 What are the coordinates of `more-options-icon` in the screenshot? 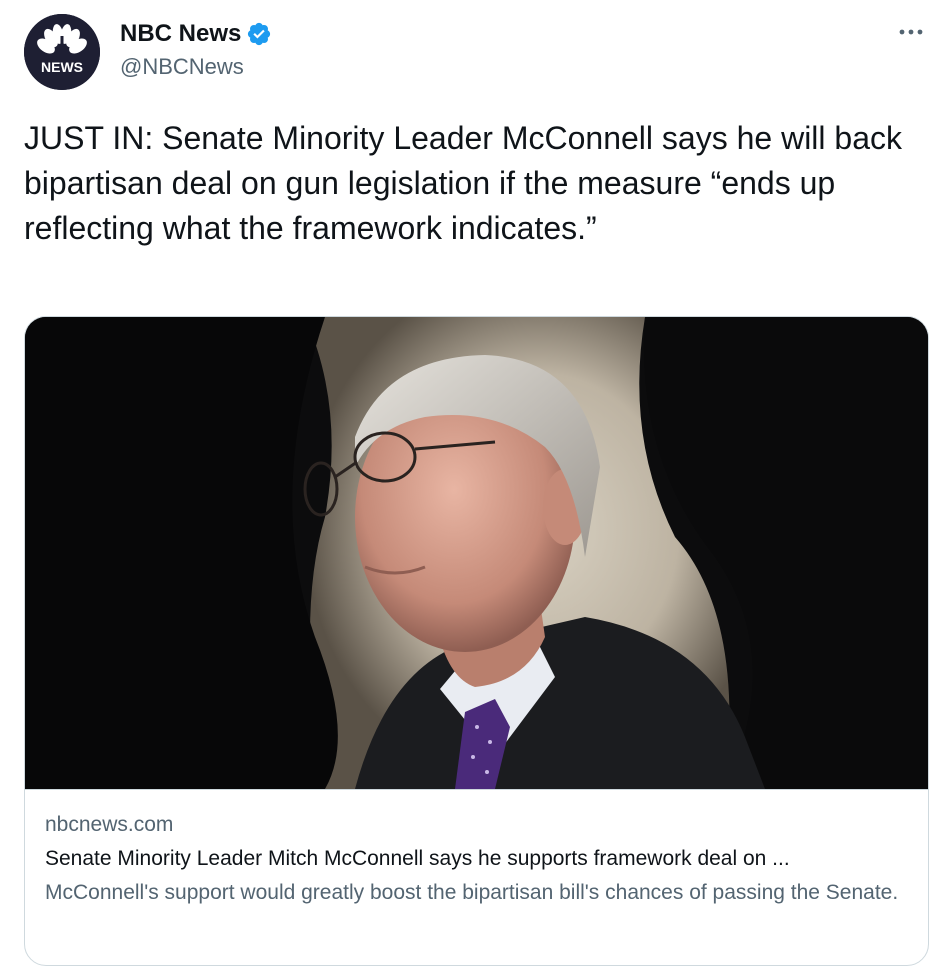 It's located at (911, 32).